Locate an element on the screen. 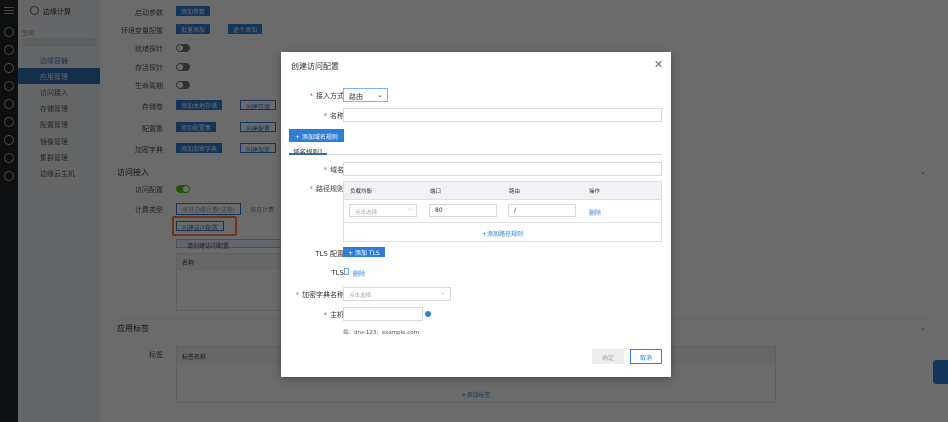 Image resolution: width=948 pixels, height=422 pixels. row-label: 生命周期 is located at coordinates (149, 86).